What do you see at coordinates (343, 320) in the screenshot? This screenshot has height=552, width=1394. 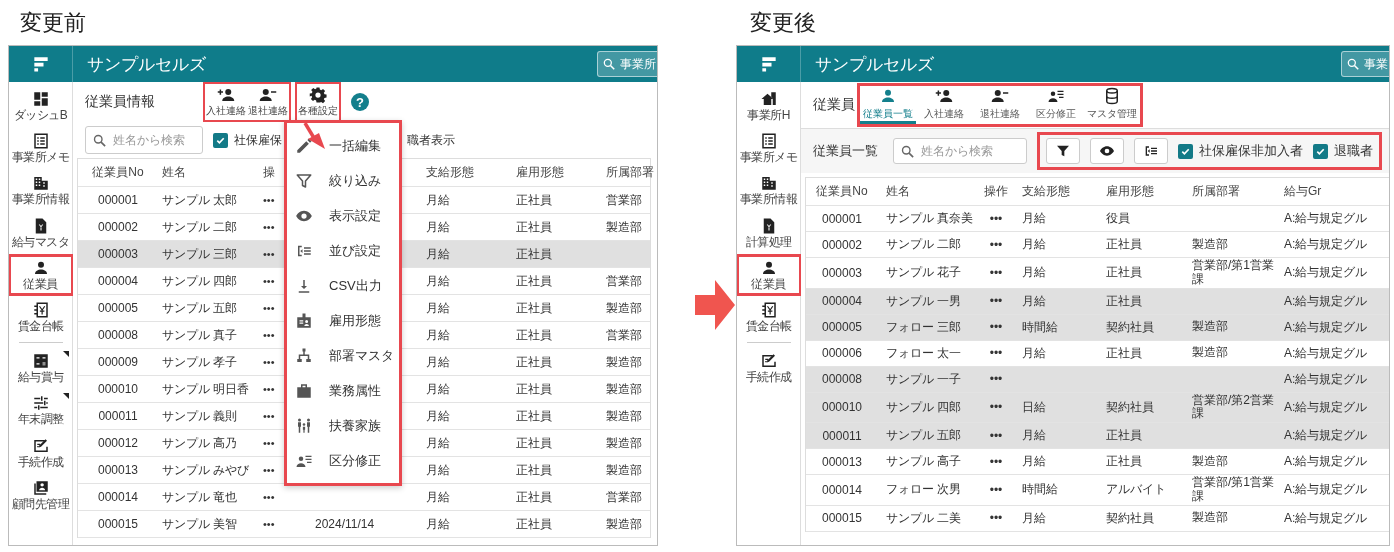 I see `menu-item: 雇用形態` at bounding box center [343, 320].